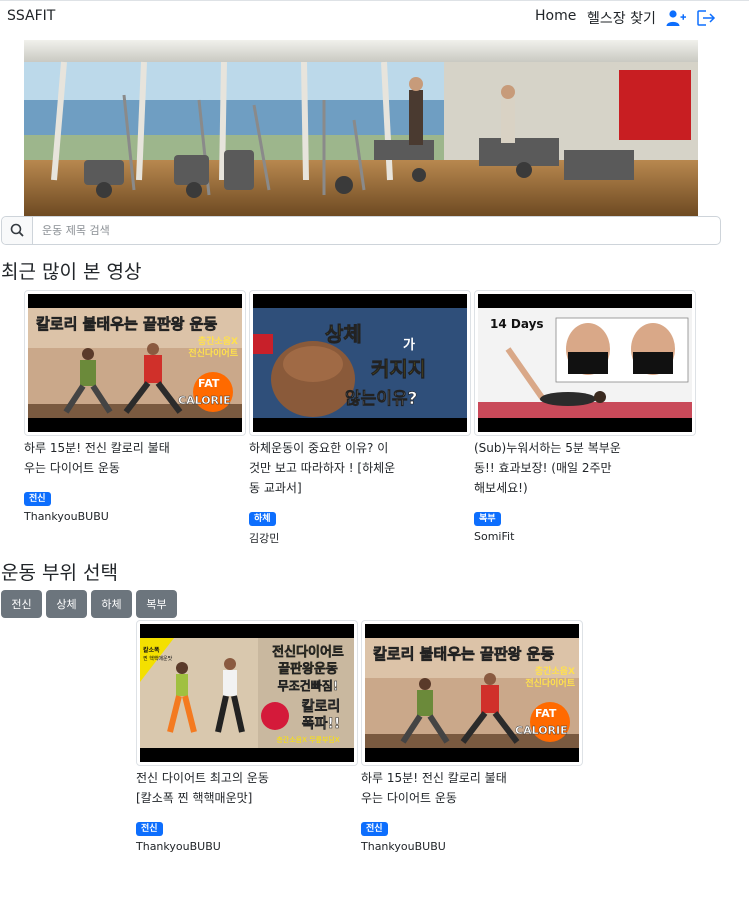  What do you see at coordinates (676, 18) in the screenshot?
I see `person-plus-icon` at bounding box center [676, 18].